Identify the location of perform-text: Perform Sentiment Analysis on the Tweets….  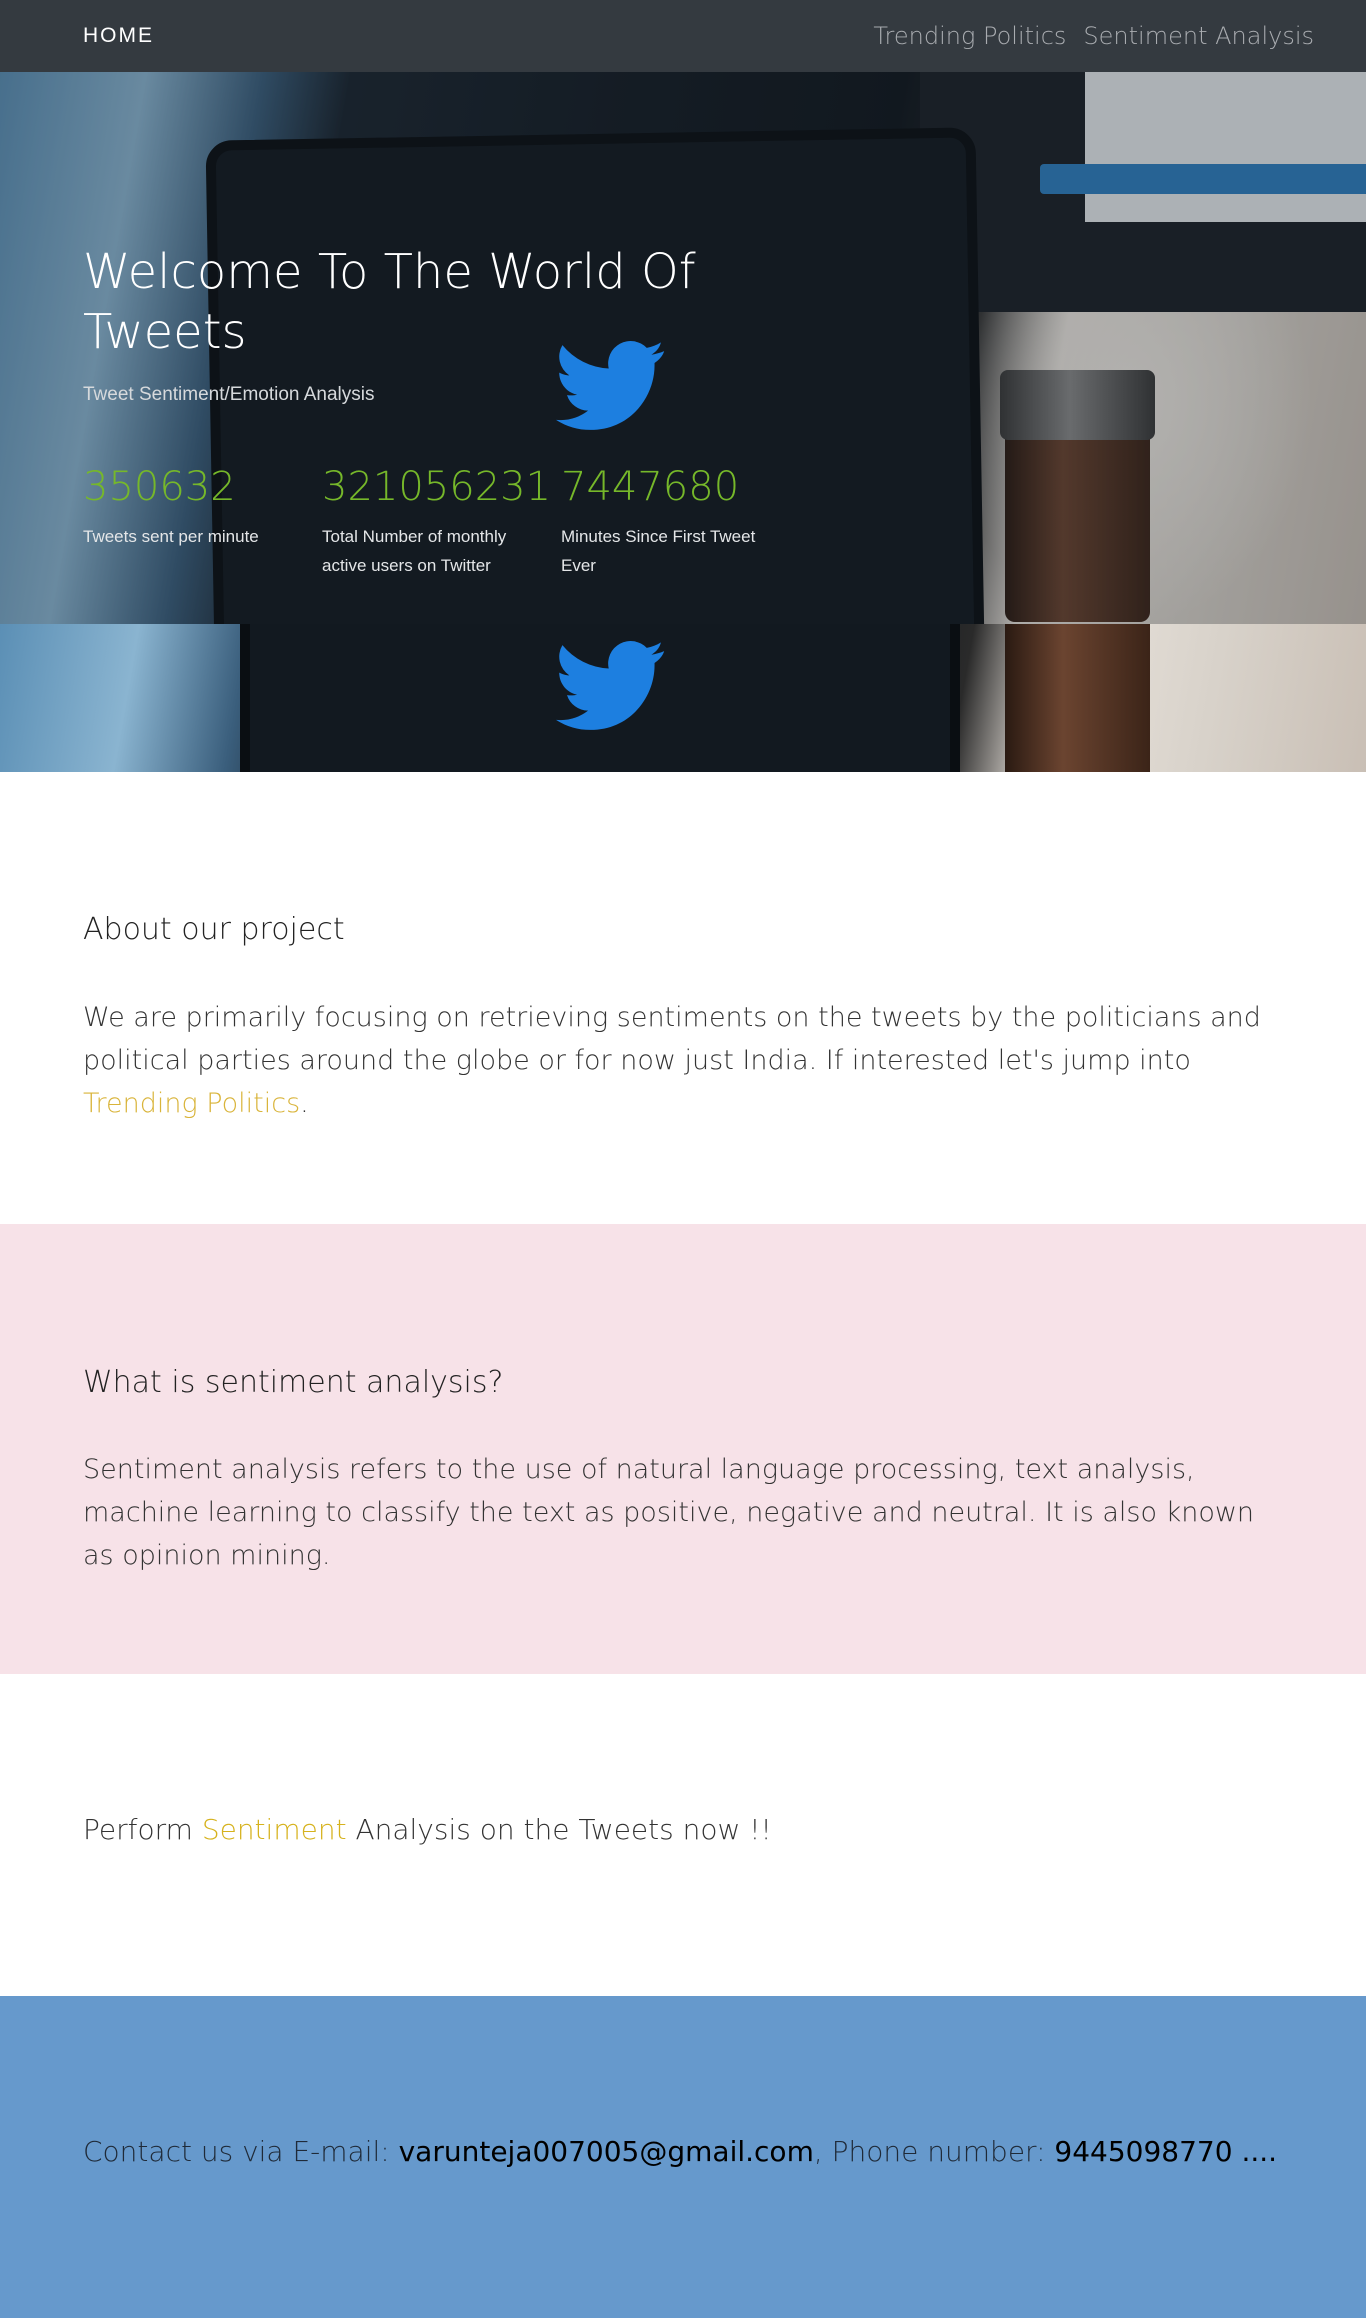
(427, 1829).